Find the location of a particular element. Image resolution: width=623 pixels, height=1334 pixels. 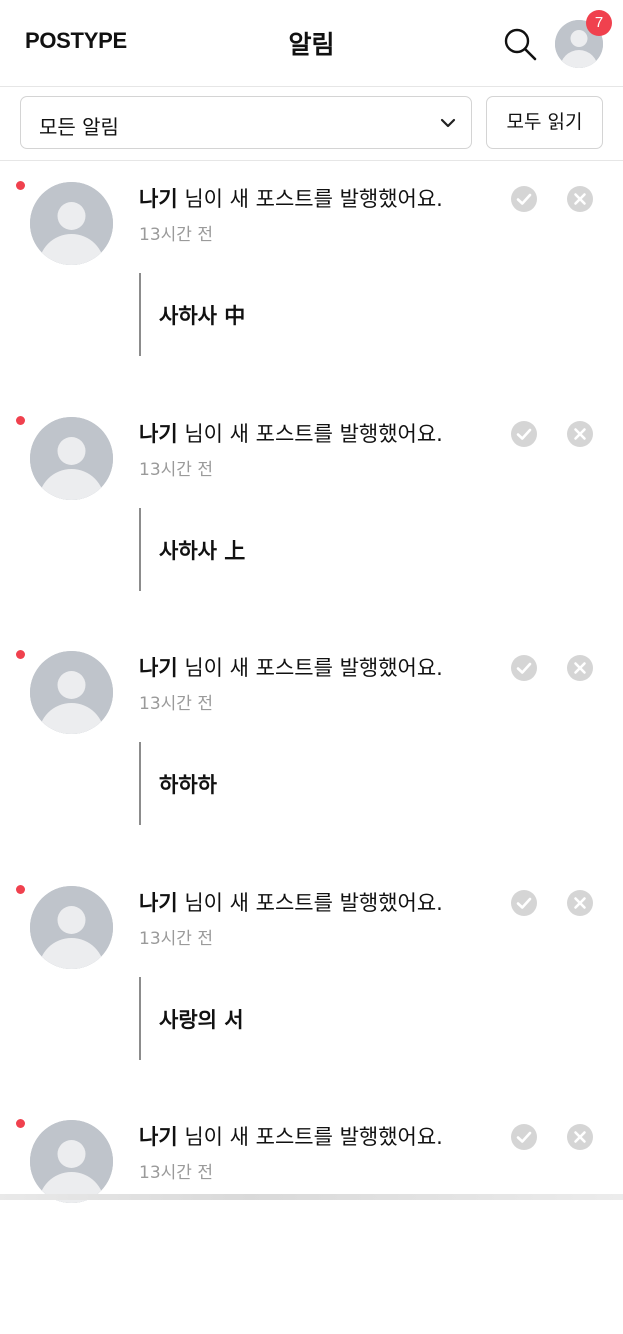

post-preview: 사랑의 서 is located at coordinates (191, 1018).